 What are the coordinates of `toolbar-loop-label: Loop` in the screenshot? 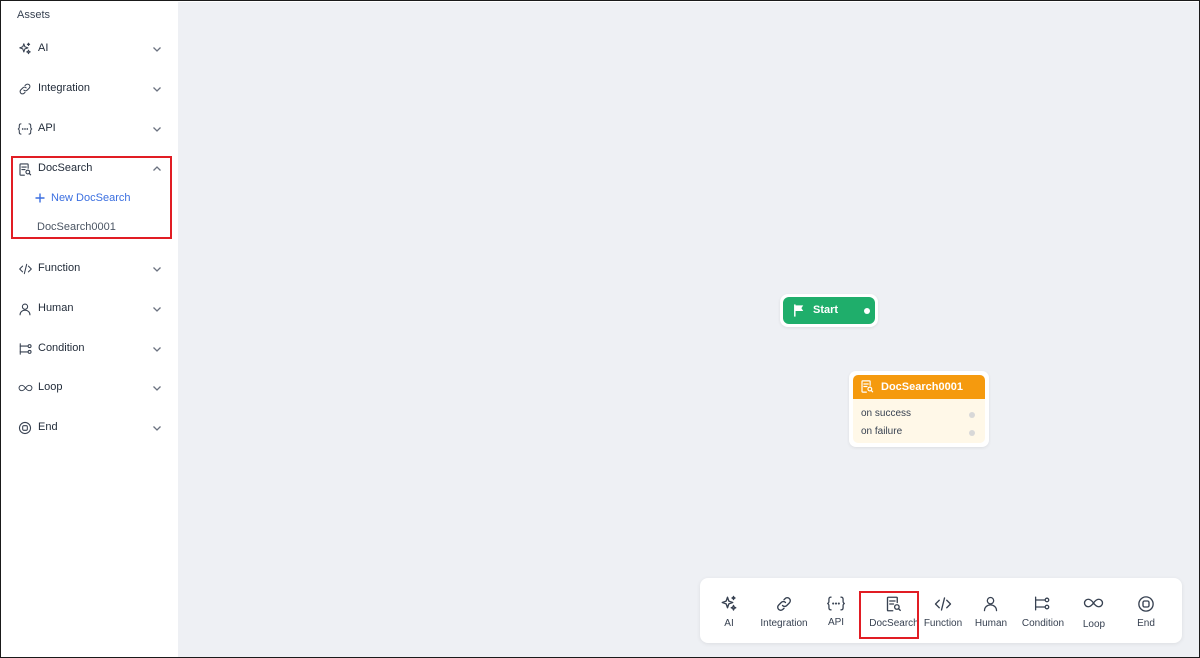 It's located at (1094, 624).